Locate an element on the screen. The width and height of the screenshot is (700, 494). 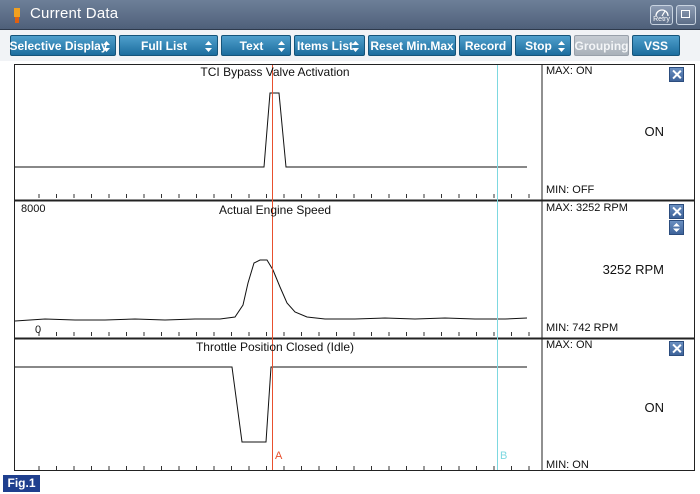
retry-button: Retry is located at coordinates (661, 15).